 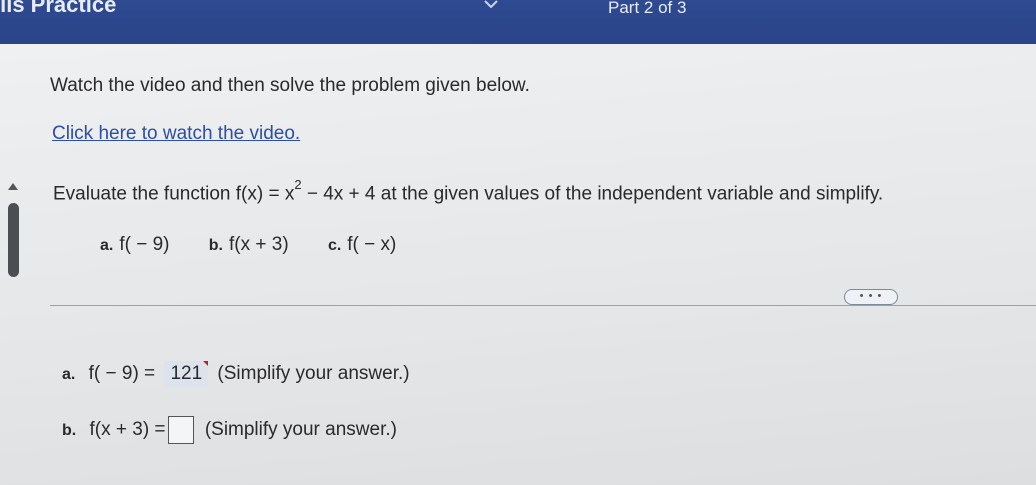 I want to click on part-b: b. f(x + 3), so click(x=251, y=244).